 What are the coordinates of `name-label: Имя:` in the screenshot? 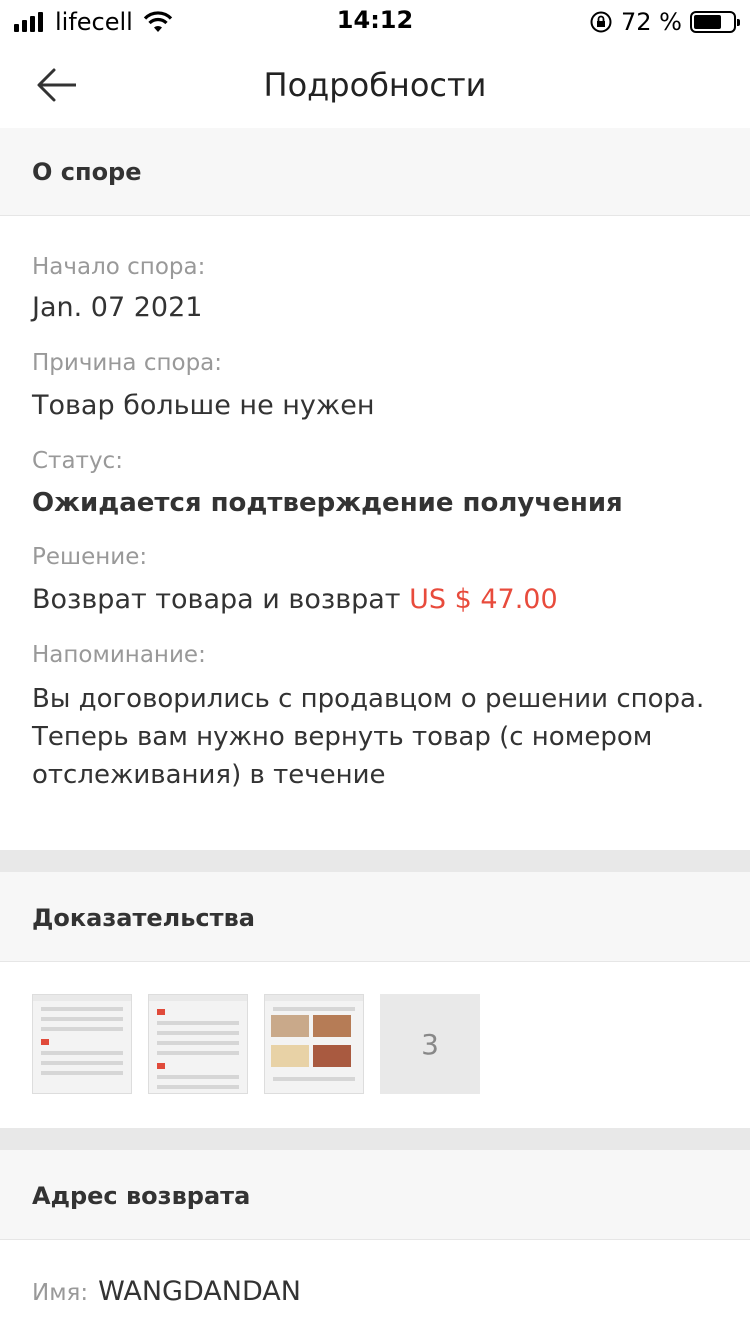 It's located at (60, 1293).